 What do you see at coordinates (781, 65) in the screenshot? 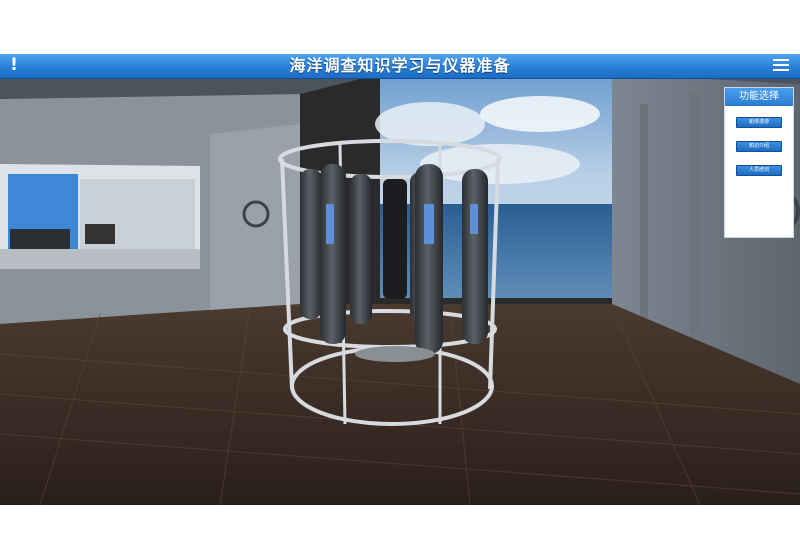
I see `menu-icon` at bounding box center [781, 65].